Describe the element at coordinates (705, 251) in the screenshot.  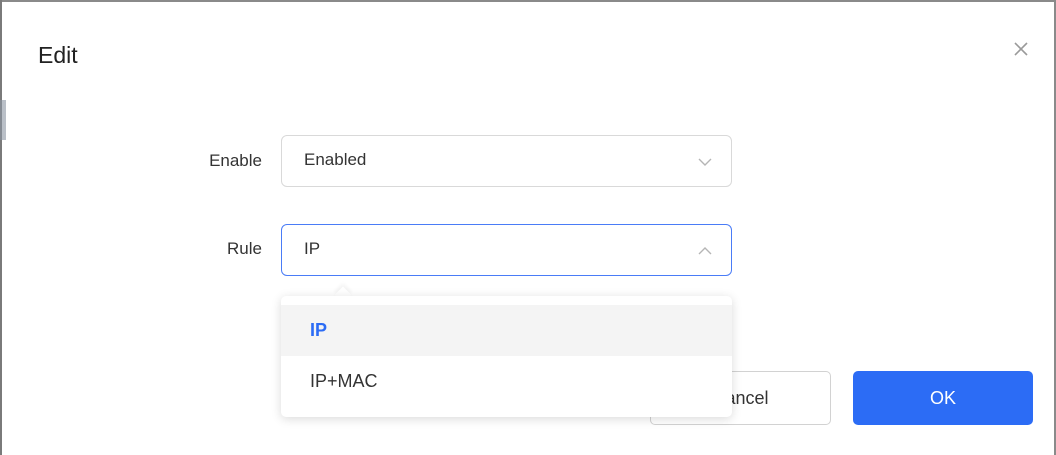
I see `chevron-up-icon` at that location.